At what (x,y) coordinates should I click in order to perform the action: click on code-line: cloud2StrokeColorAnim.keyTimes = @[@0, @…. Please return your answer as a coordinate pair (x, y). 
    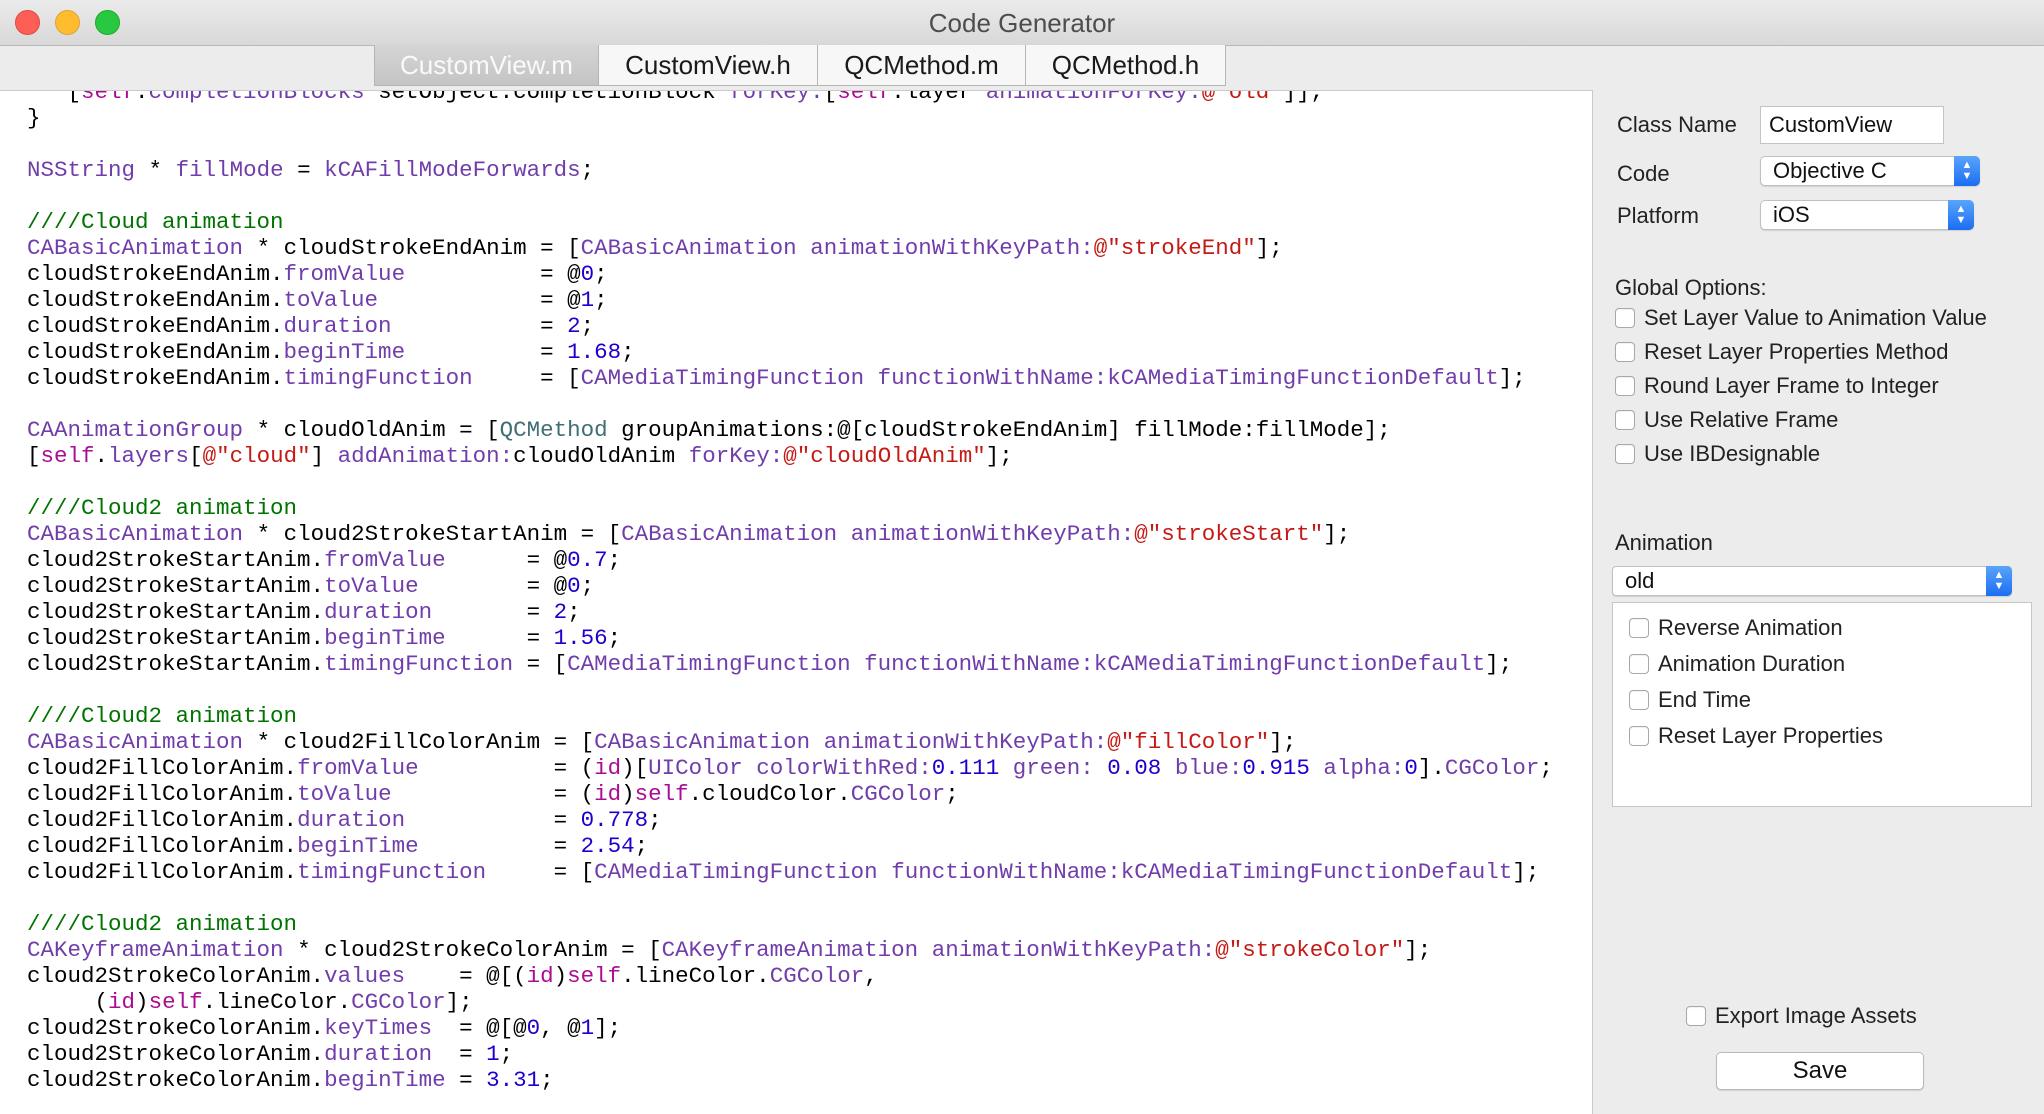
    Looking at the image, I should click on (776, 1028).